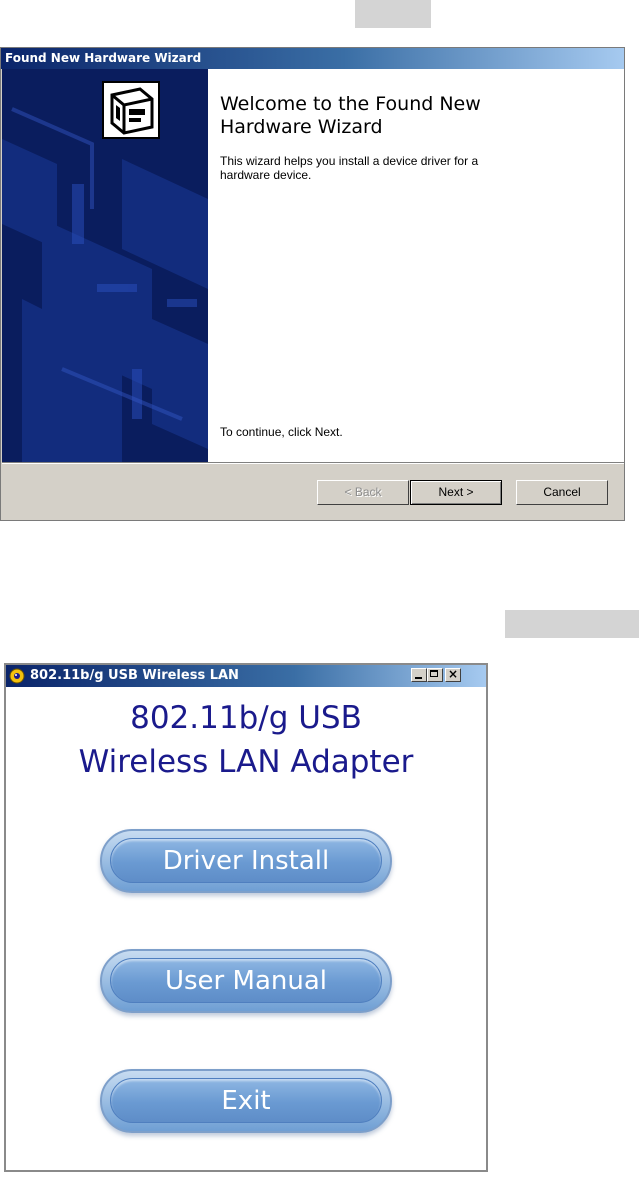 The width and height of the screenshot is (639, 1180). I want to click on back-button: < Back, so click(363, 492).